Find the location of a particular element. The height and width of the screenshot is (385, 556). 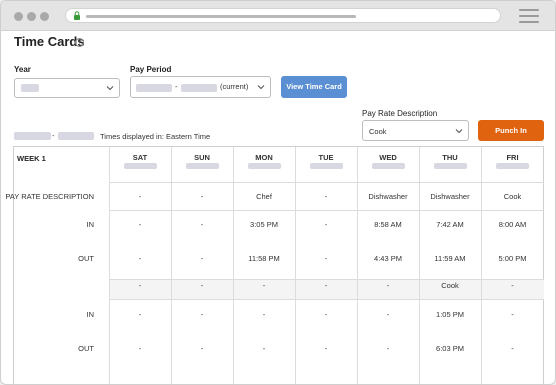

day-header-mon: MON is located at coordinates (264, 157).